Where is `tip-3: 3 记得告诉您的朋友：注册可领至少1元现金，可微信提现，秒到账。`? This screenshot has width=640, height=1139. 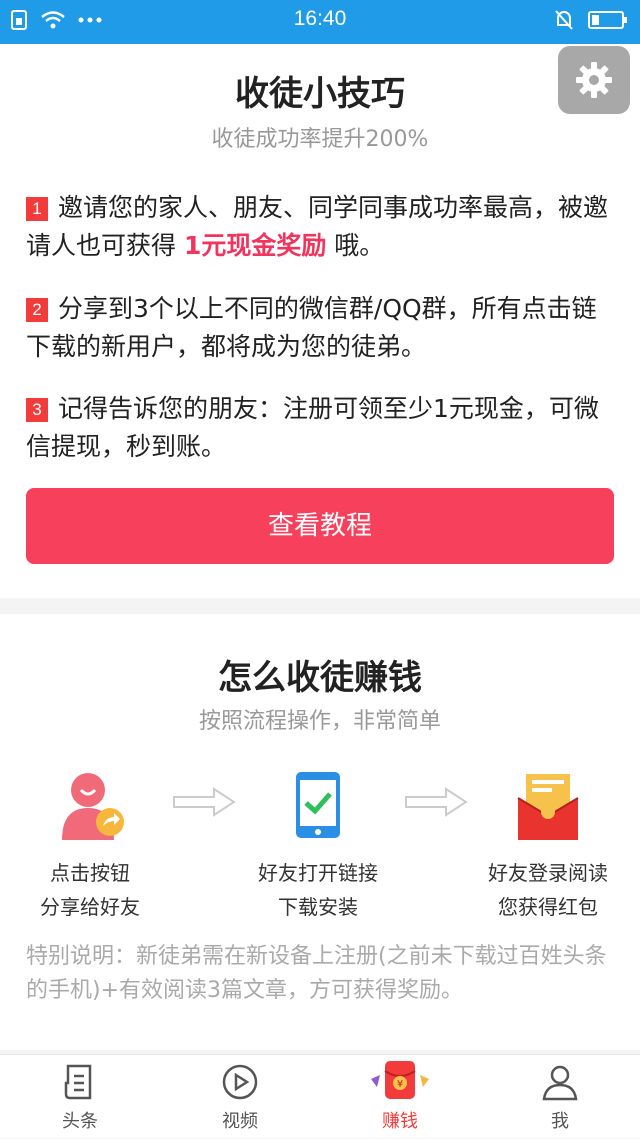
tip-3: 3 记得告诉您的朋友：注册可领至少1元现金，可微信提现，秒到账。 is located at coordinates (321, 428).